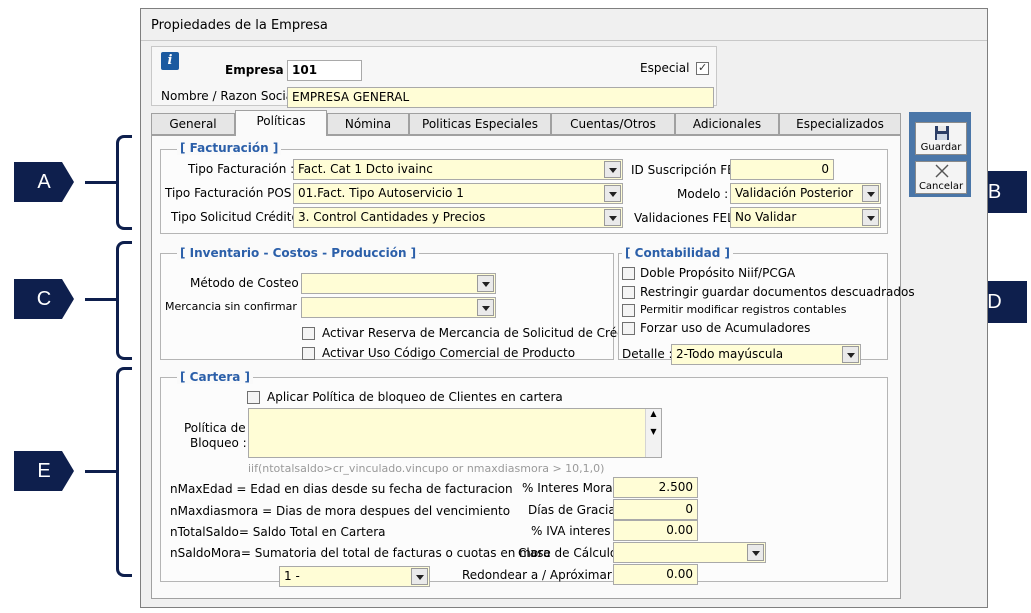 The image size is (1031, 613). I want to click on iva-interes-input: 0.00, so click(655, 530).